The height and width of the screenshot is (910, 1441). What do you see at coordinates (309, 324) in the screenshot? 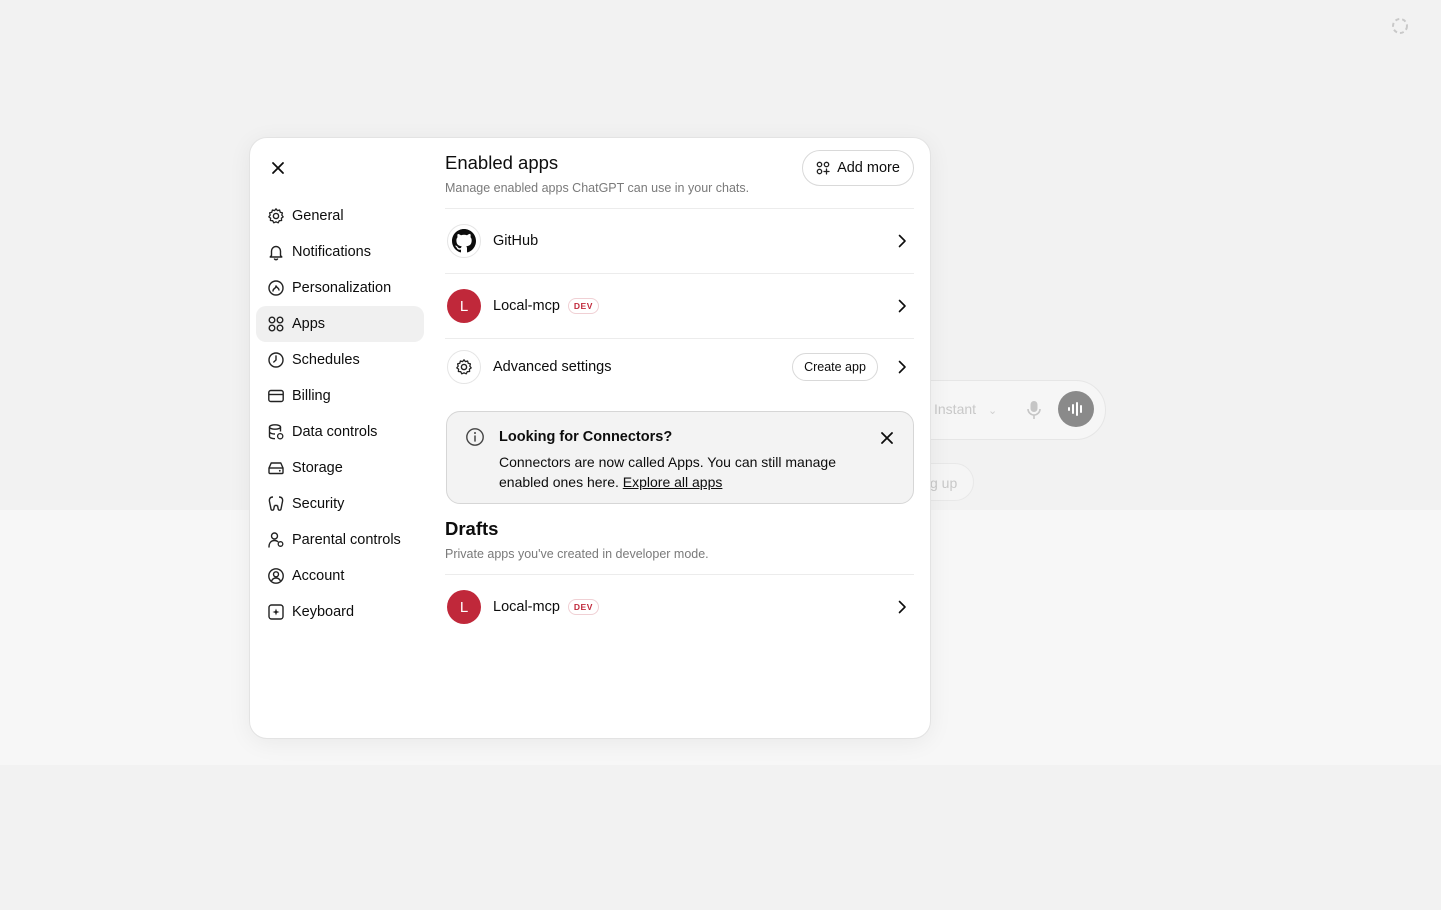
I see `sidebar-item-label: Apps` at bounding box center [309, 324].